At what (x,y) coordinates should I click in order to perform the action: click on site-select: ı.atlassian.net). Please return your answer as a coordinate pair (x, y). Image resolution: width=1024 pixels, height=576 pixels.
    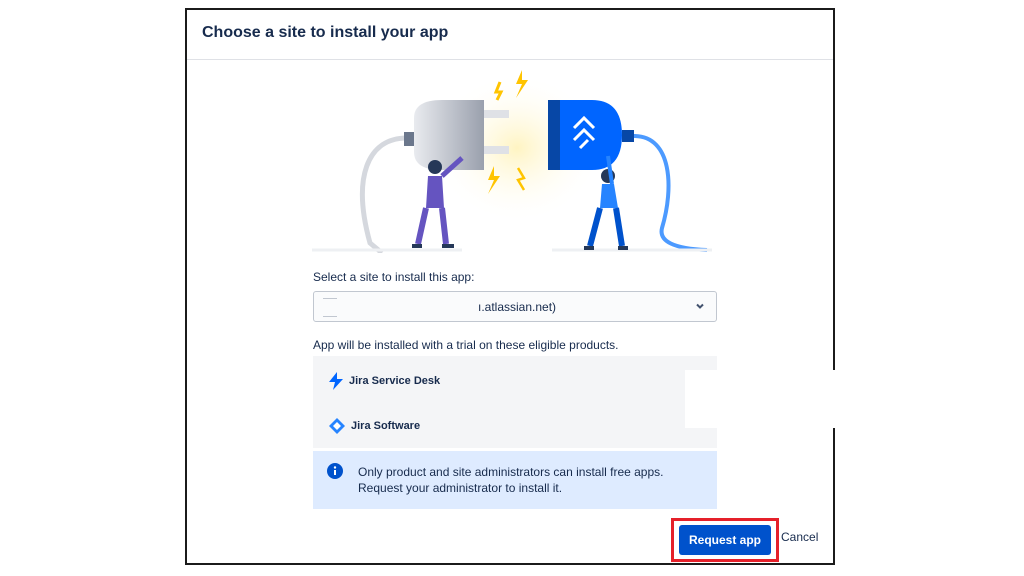
    Looking at the image, I should click on (515, 306).